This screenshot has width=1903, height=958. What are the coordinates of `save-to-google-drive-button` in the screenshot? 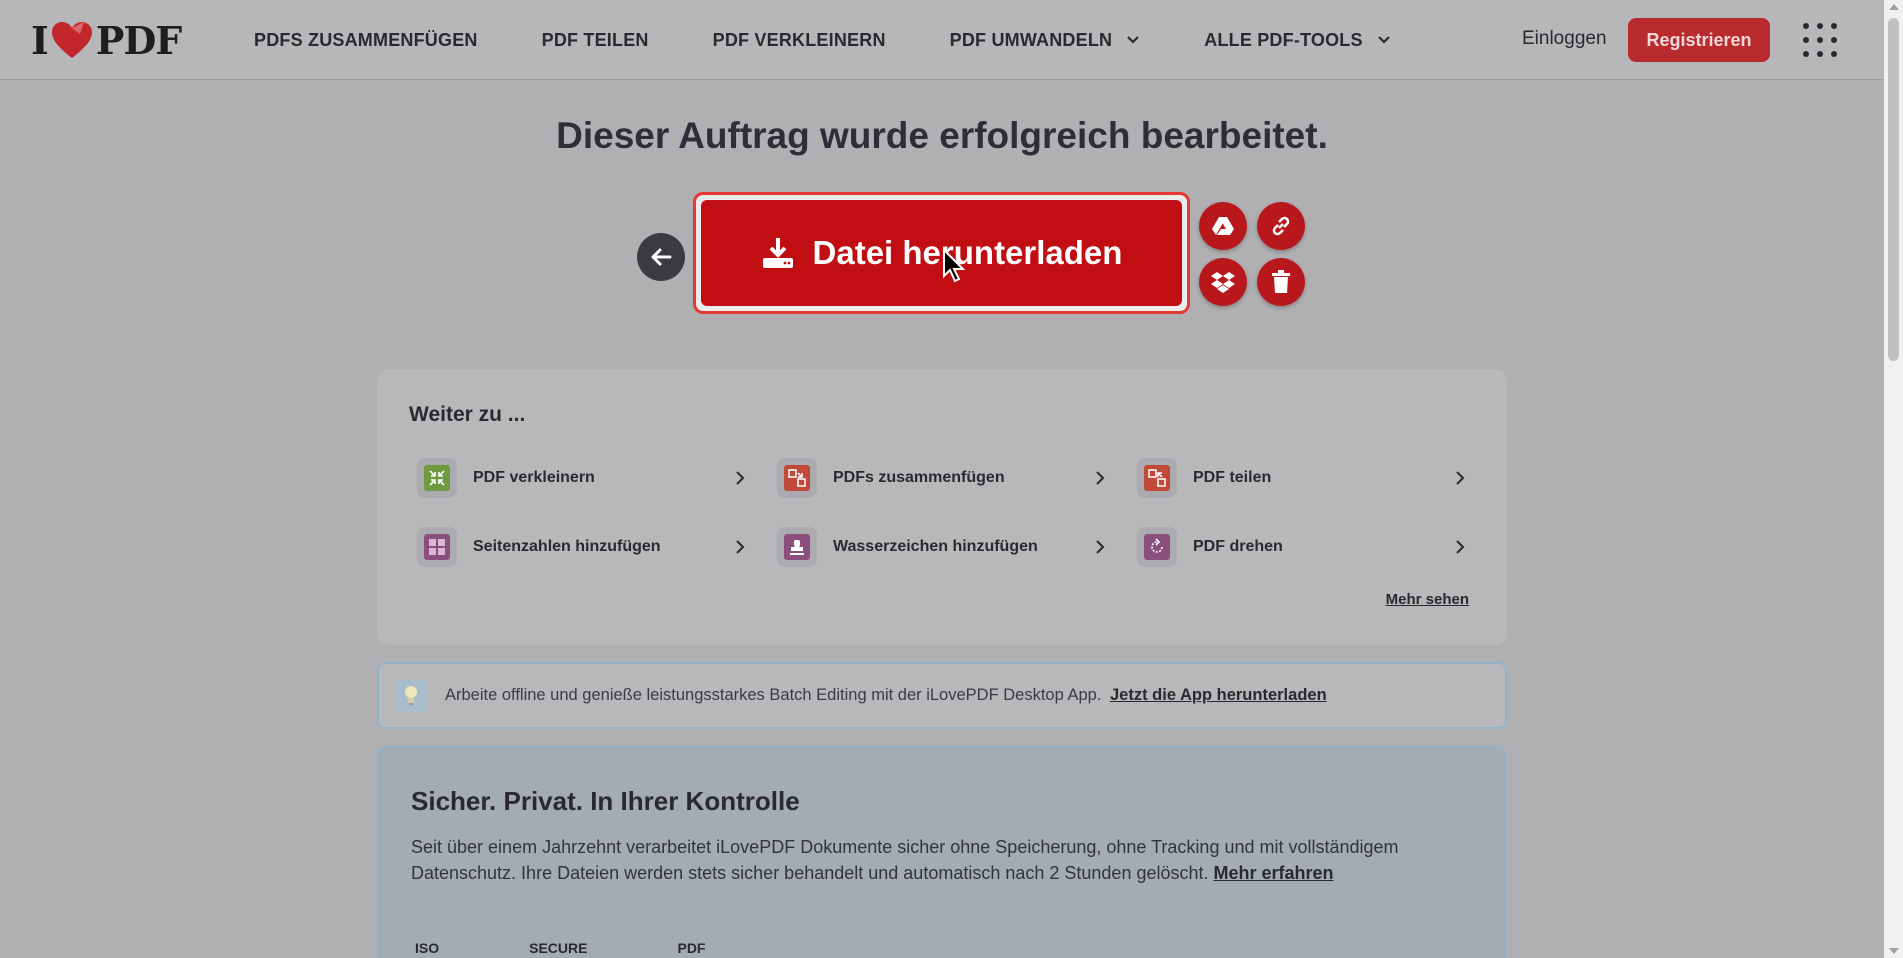 It's located at (1223, 226).